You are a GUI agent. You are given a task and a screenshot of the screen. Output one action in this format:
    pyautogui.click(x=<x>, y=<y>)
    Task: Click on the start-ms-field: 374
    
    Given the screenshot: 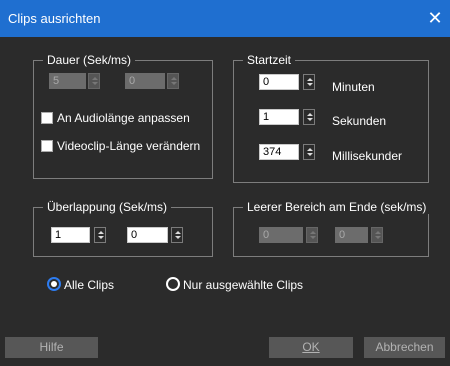 What is the action you would take?
    pyautogui.click(x=279, y=152)
    